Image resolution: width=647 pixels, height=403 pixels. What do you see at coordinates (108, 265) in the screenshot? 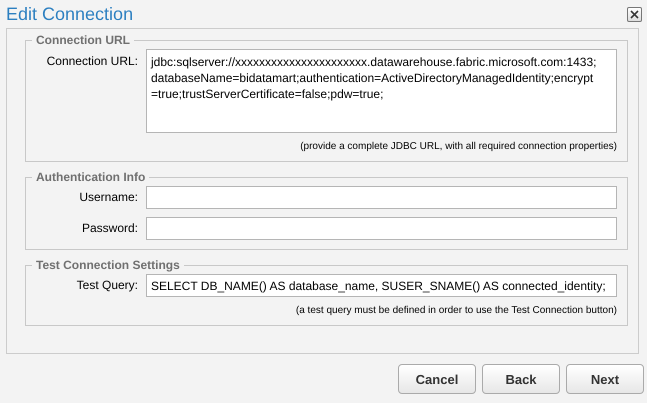
I see `section-legend: Test Connection Settings` at bounding box center [108, 265].